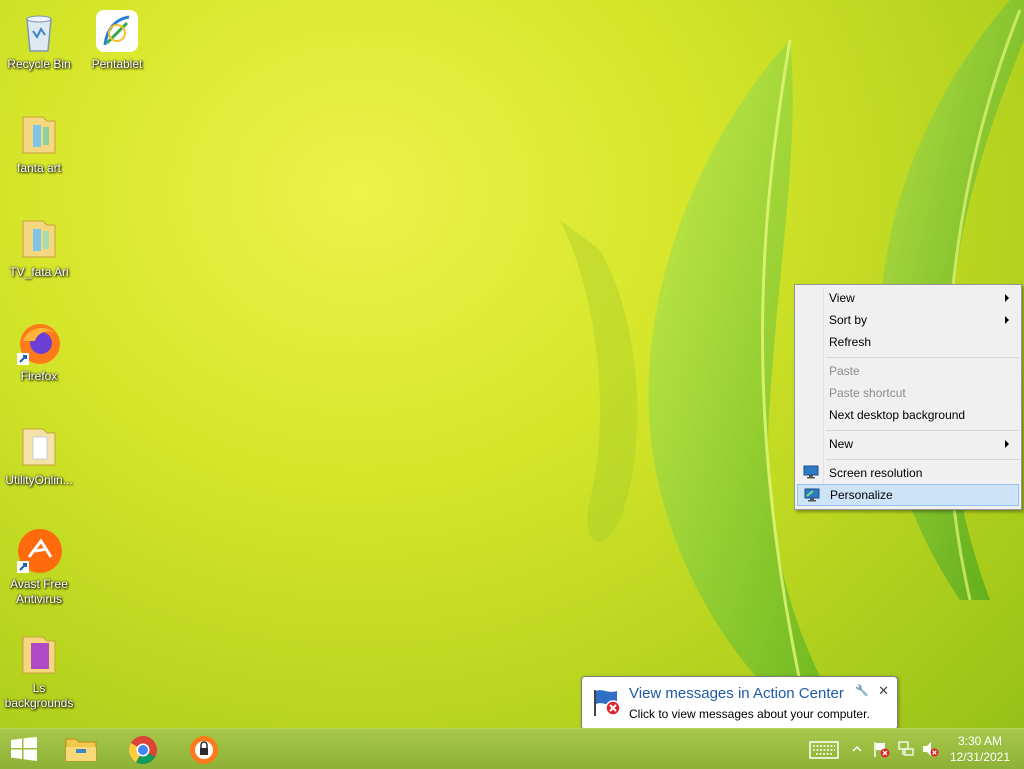 The height and width of the screenshot is (769, 1024). Describe the element at coordinates (908, 371) in the screenshot. I see `menu-item-paste: Paste` at that location.